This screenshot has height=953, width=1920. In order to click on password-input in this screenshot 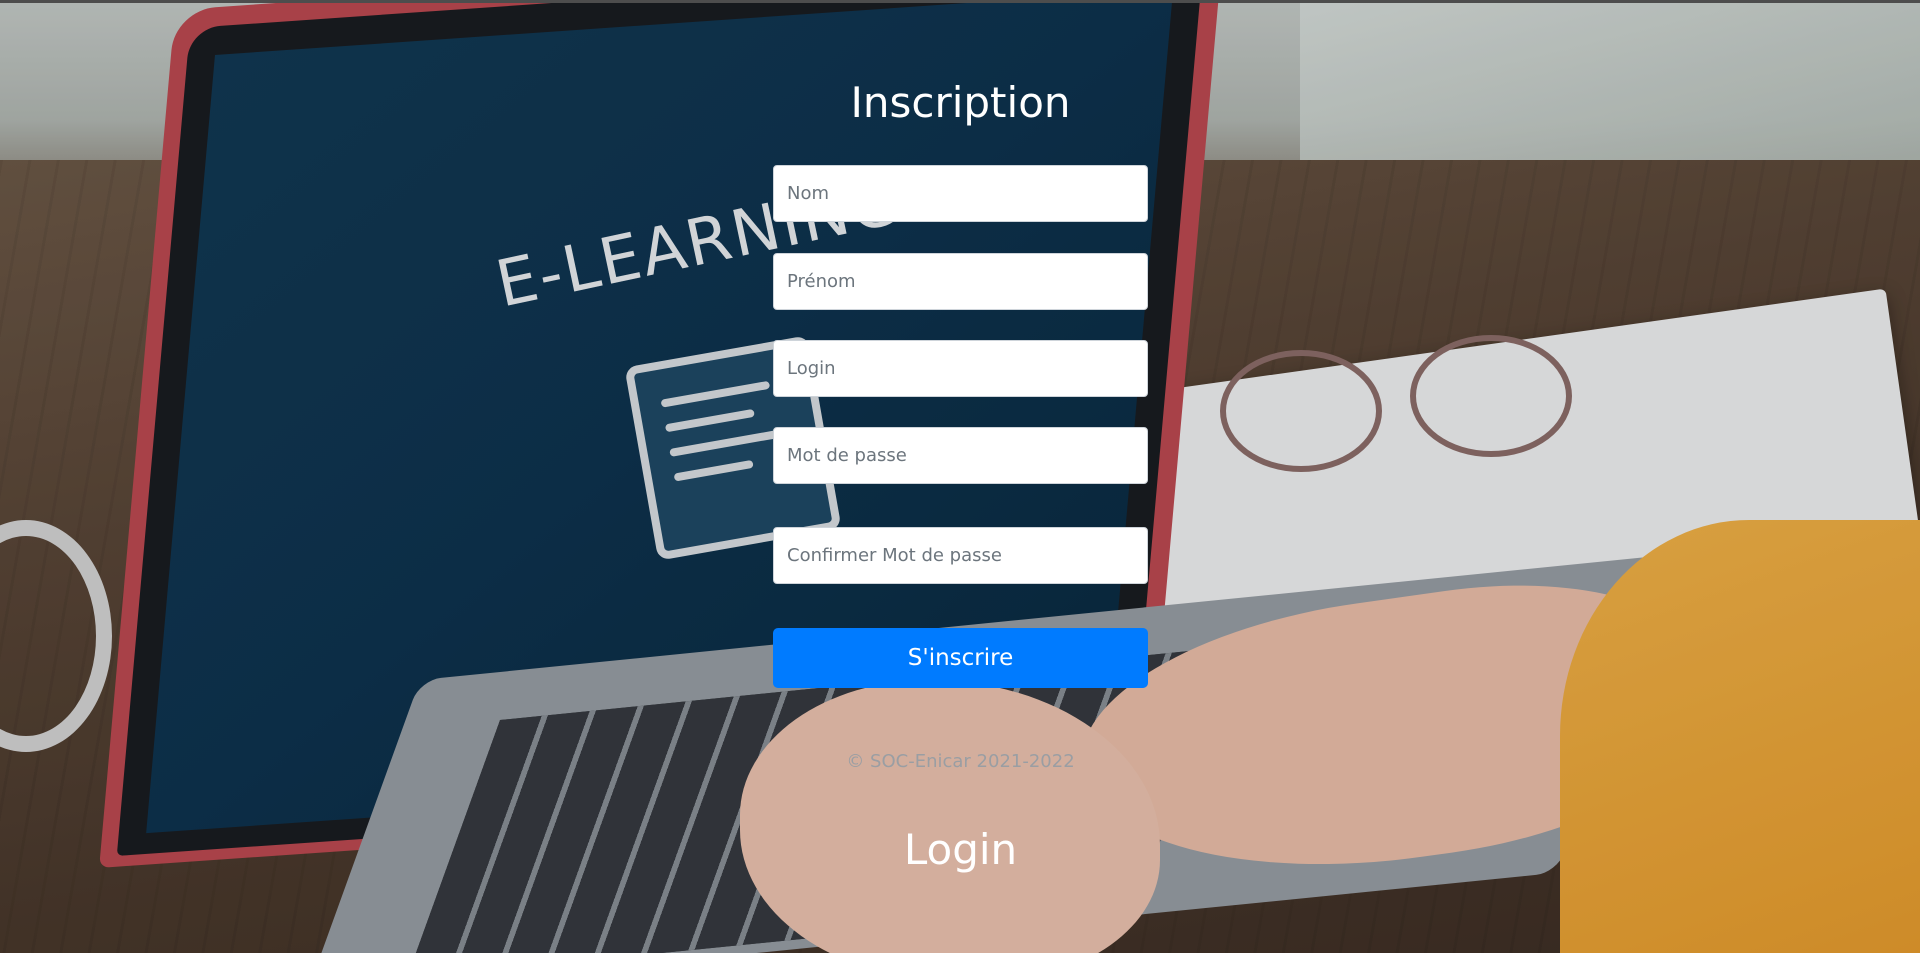, I will do `click(960, 455)`.